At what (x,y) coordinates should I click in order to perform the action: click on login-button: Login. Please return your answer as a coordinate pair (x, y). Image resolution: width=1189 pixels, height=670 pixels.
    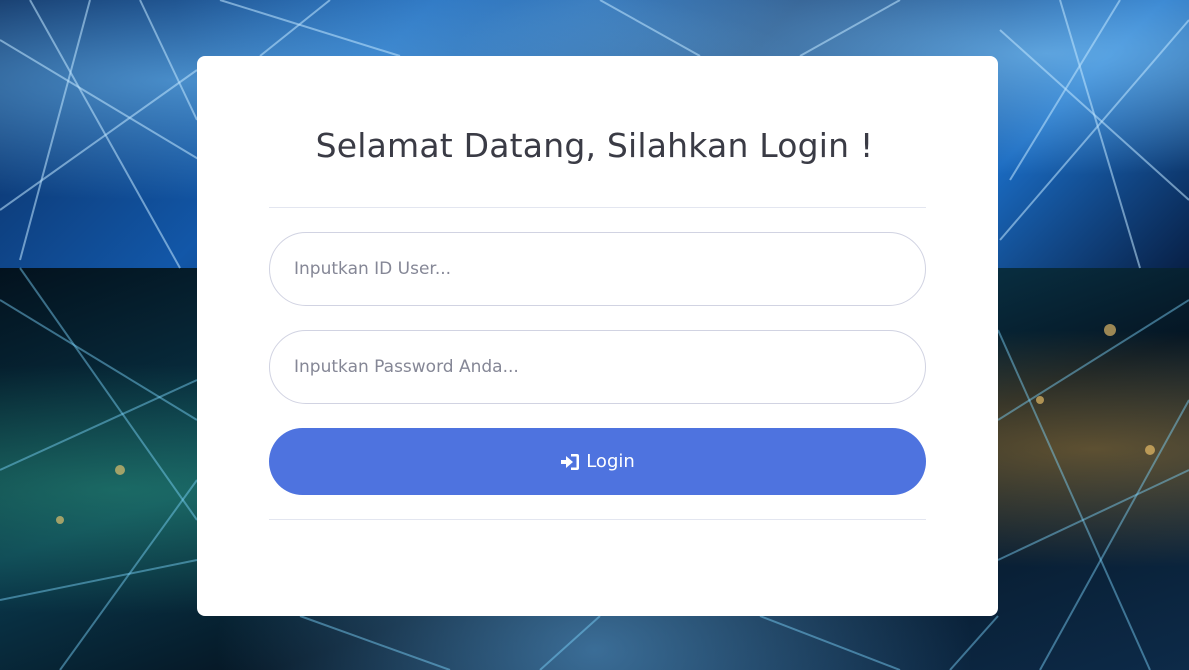
    Looking at the image, I should click on (597, 461).